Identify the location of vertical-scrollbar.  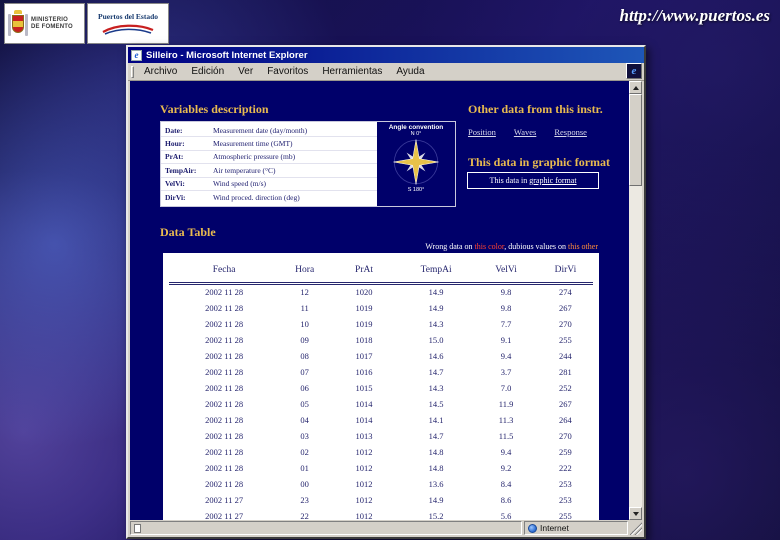
(635, 300).